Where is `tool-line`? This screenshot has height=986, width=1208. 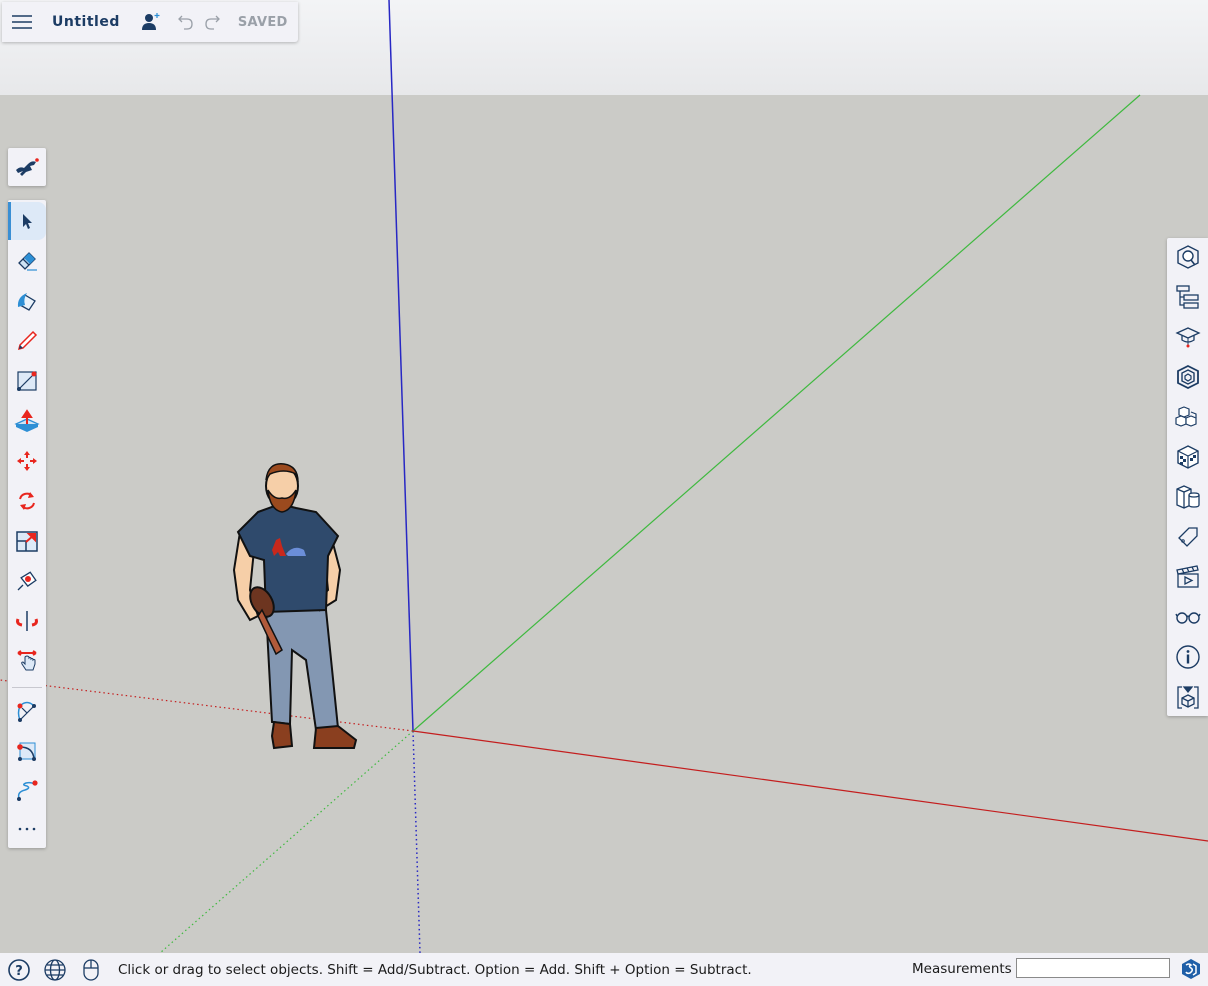 tool-line is located at coordinates (27, 381).